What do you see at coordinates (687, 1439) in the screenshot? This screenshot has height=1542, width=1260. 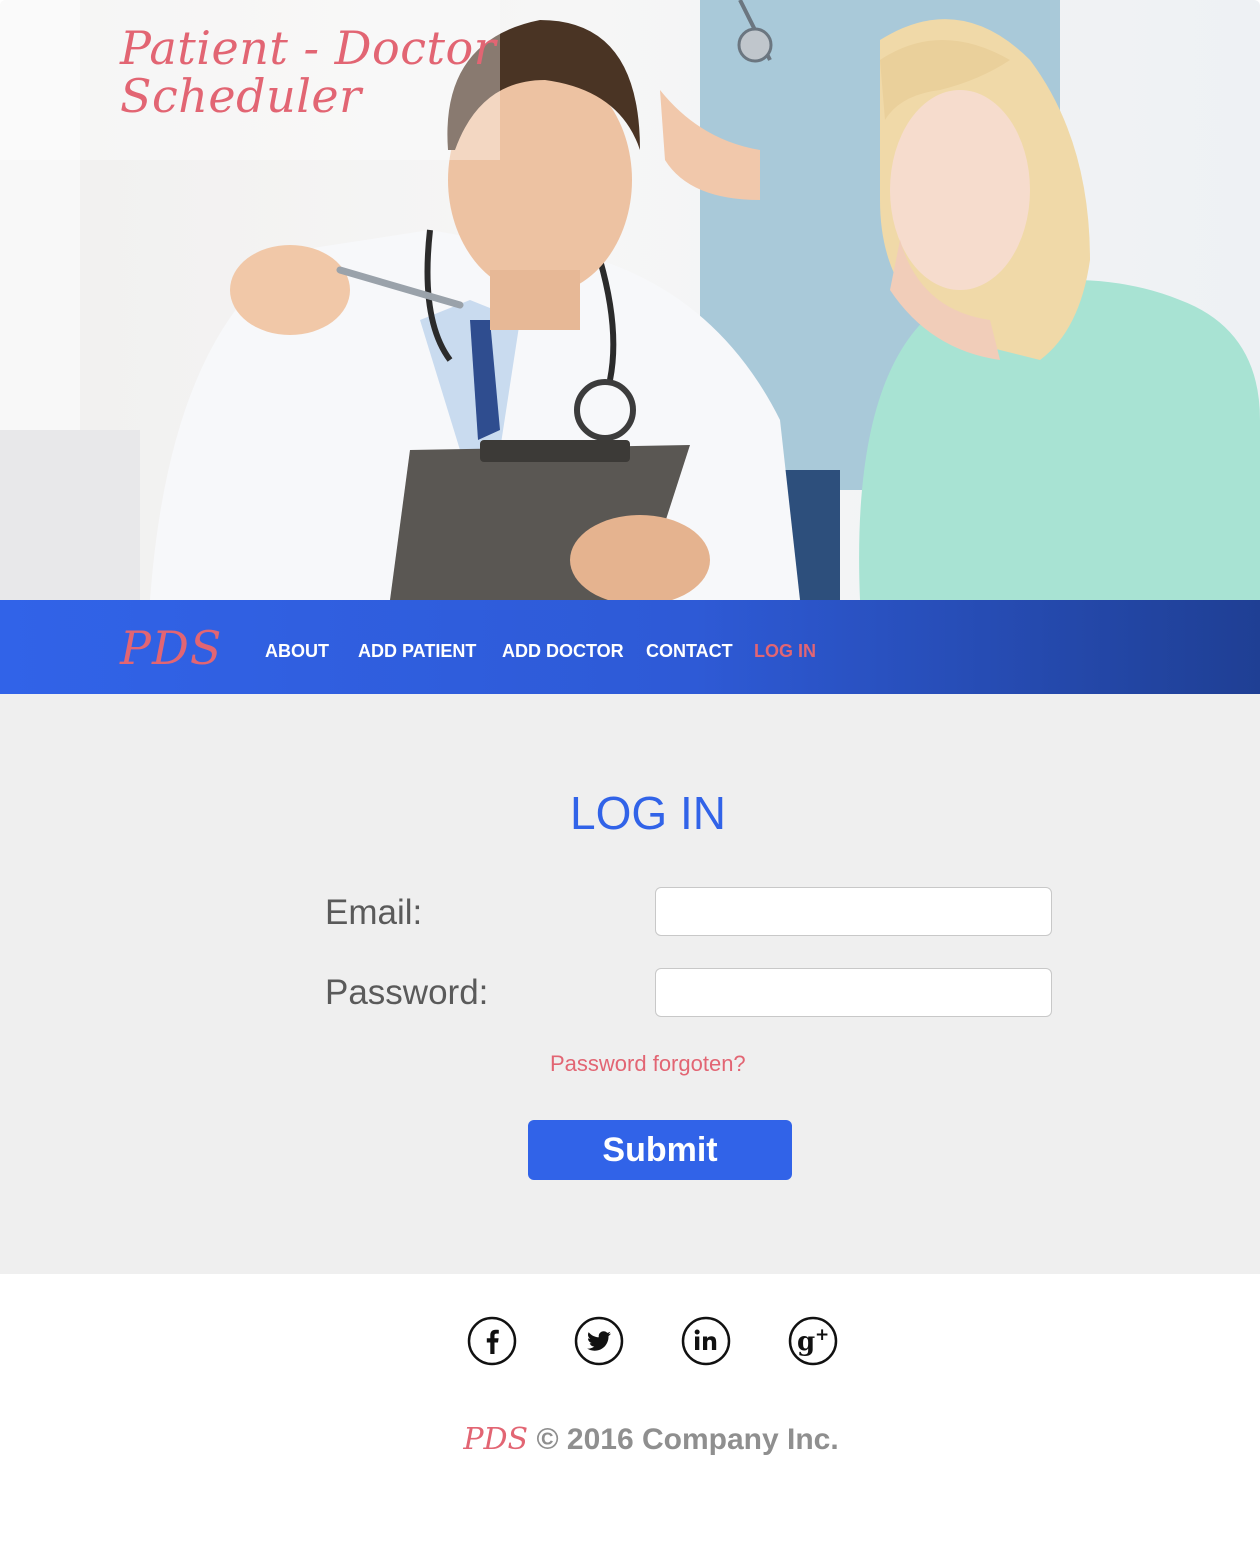 I see `copyright-text: © 2016 Company Inc.` at bounding box center [687, 1439].